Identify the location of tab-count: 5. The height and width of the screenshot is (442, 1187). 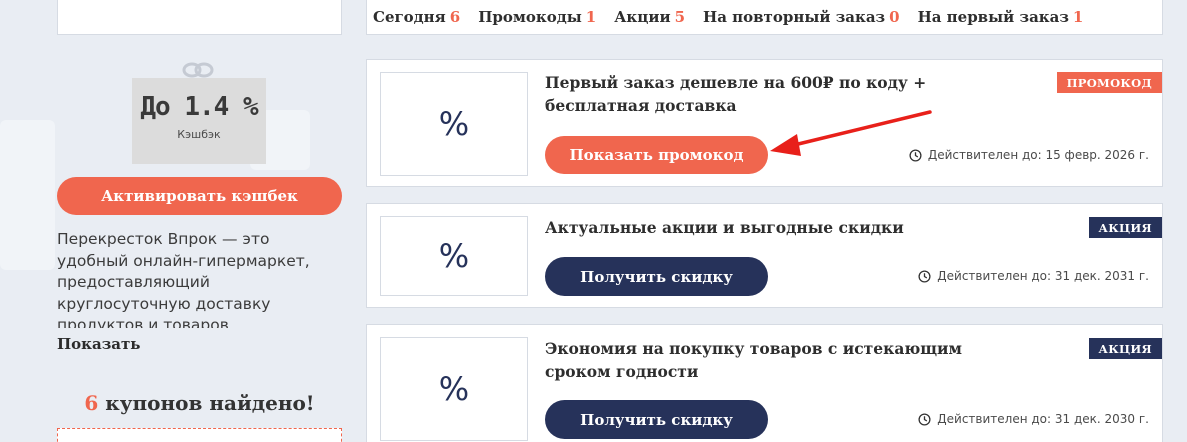
(680, 17).